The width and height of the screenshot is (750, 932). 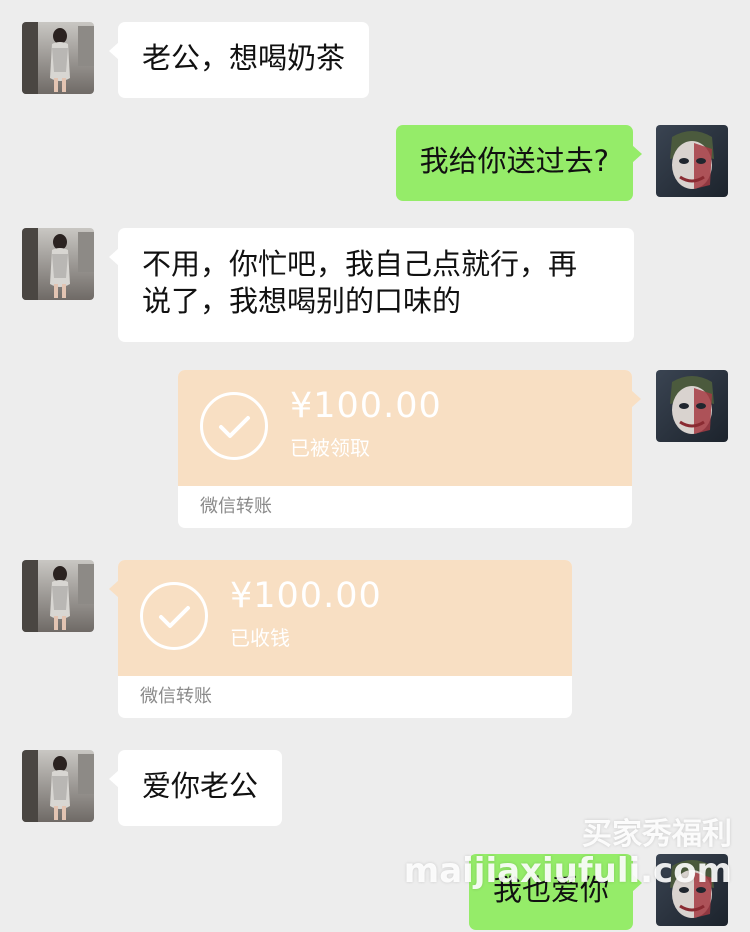 I want to click on message-bubble: 不用，你忙吧，我自己点就行，再 说了，我想喝别的口味的, so click(x=371, y=285).